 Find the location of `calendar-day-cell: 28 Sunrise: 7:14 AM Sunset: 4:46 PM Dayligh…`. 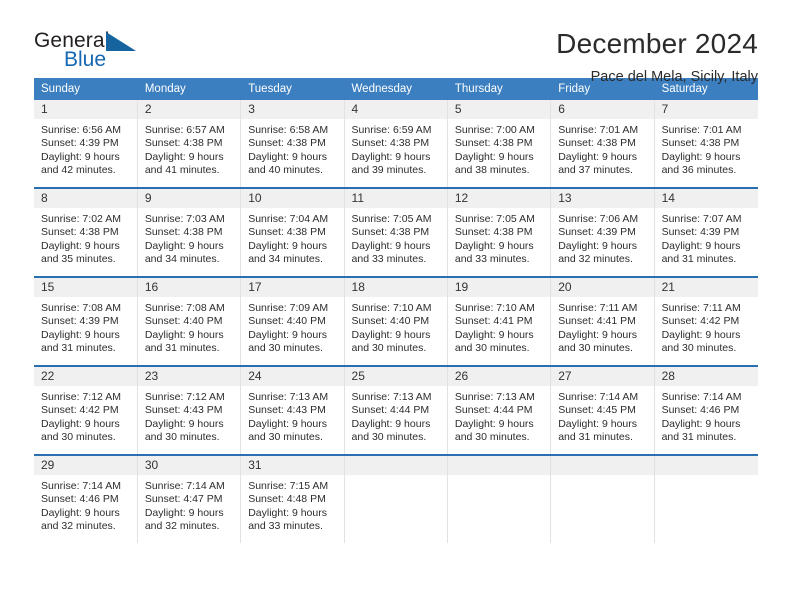

calendar-day-cell: 28 Sunrise: 7:14 AM Sunset: 4:46 PM Dayligh… is located at coordinates (706, 410).